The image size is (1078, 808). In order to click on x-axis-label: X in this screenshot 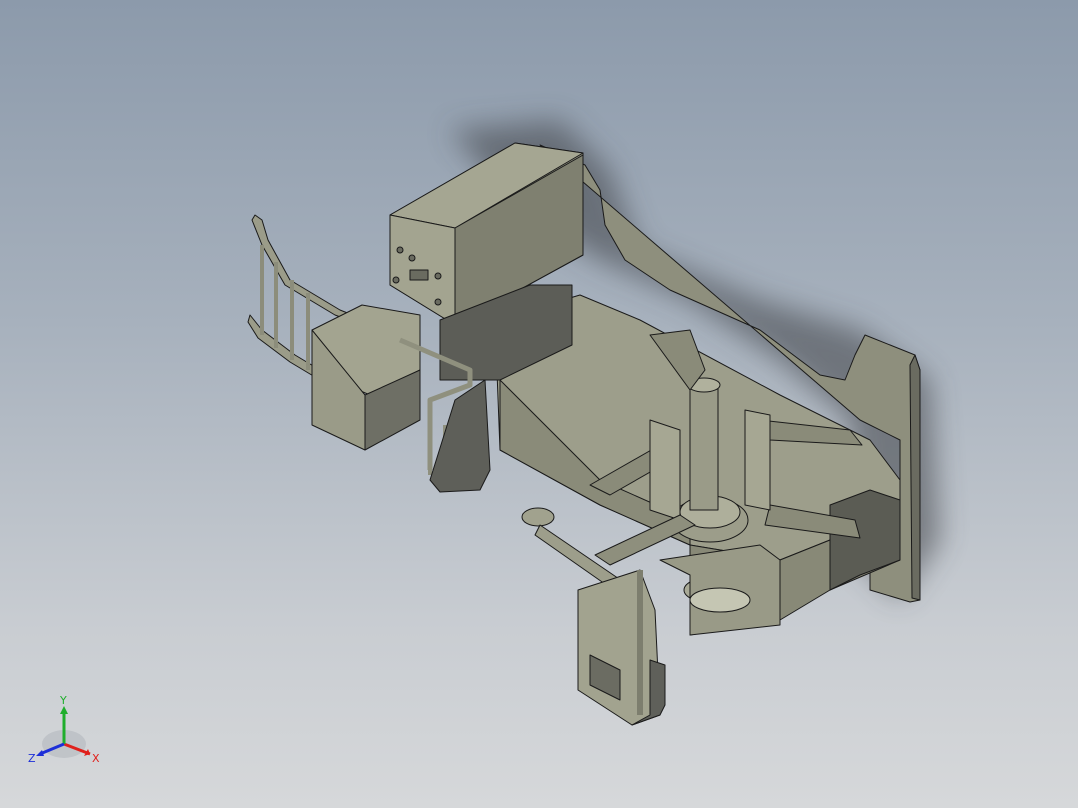, I will do `click(96, 758)`.